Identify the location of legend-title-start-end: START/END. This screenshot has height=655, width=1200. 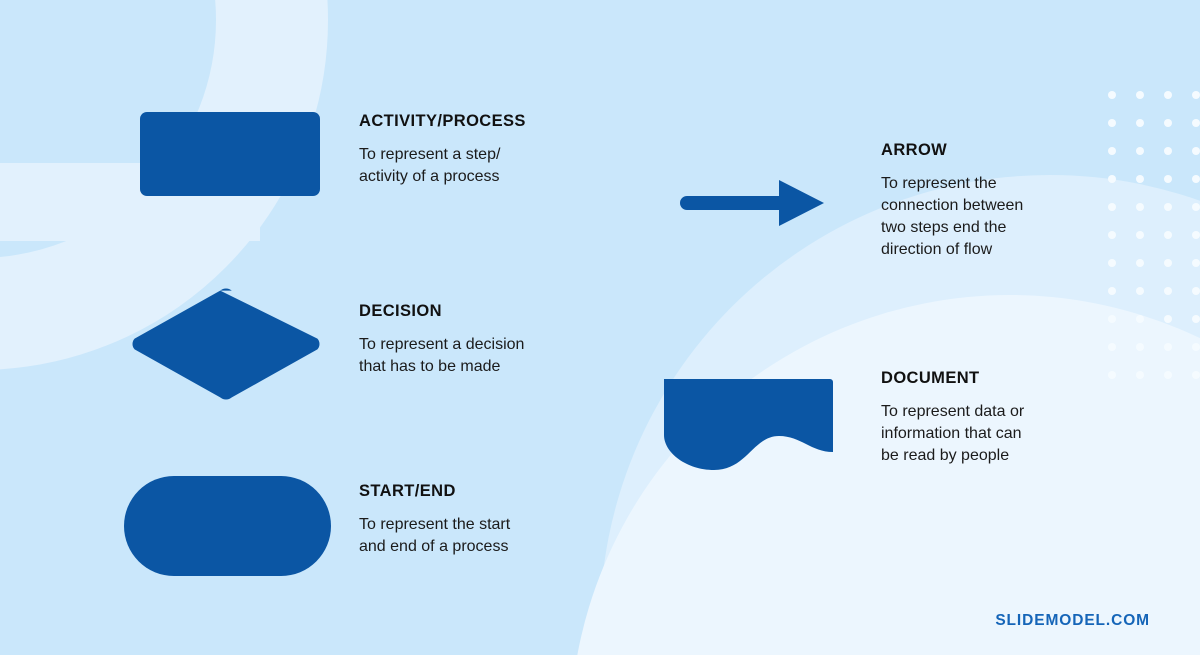
(407, 491).